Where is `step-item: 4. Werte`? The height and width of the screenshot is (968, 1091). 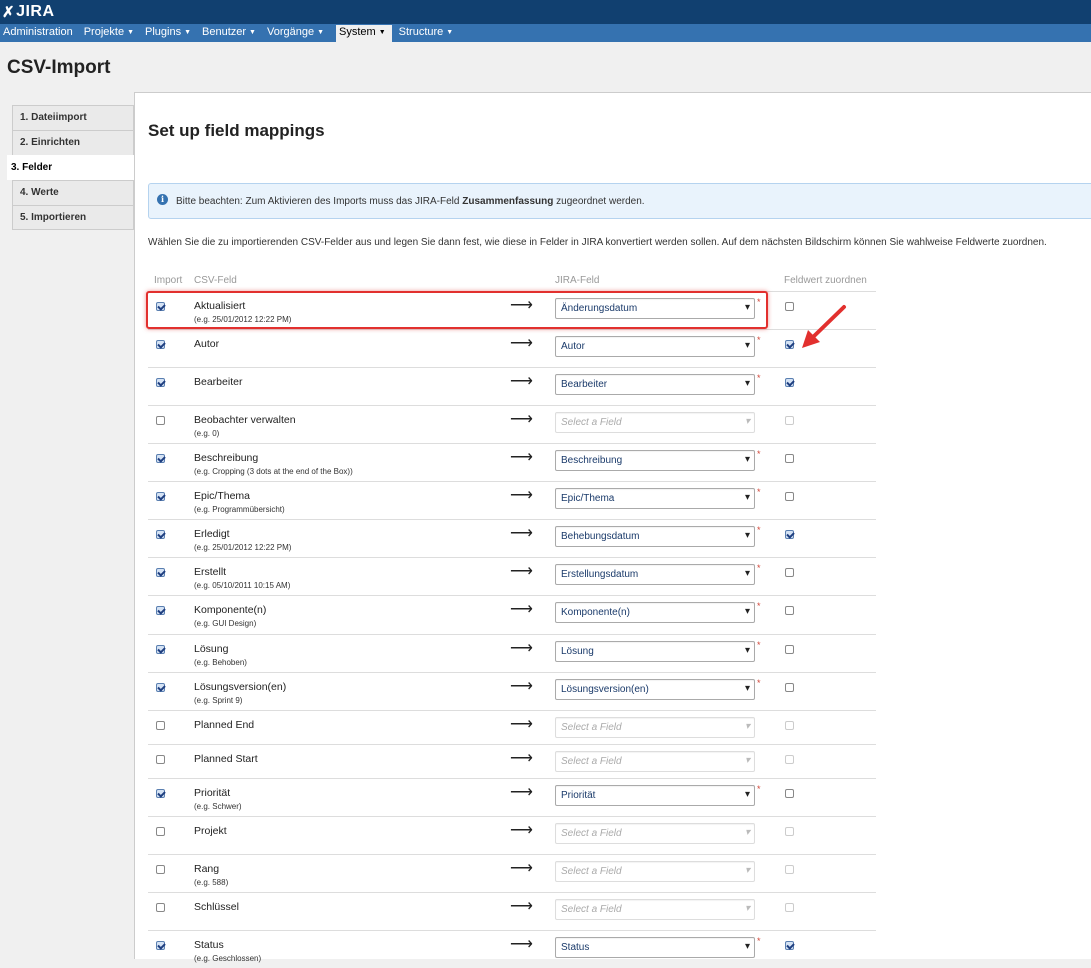 step-item: 4. Werte is located at coordinates (73, 192).